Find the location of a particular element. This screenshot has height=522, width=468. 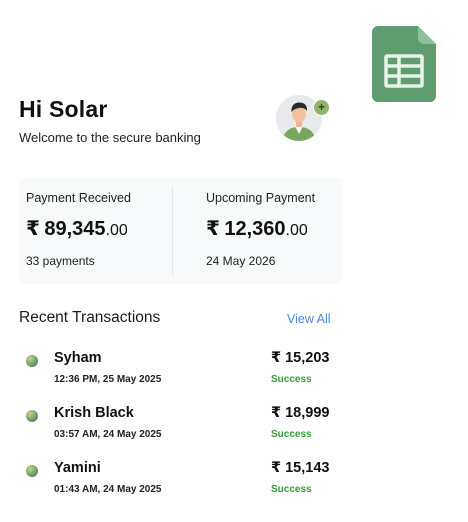

amount-main: 12,360 is located at coordinates (255, 229).